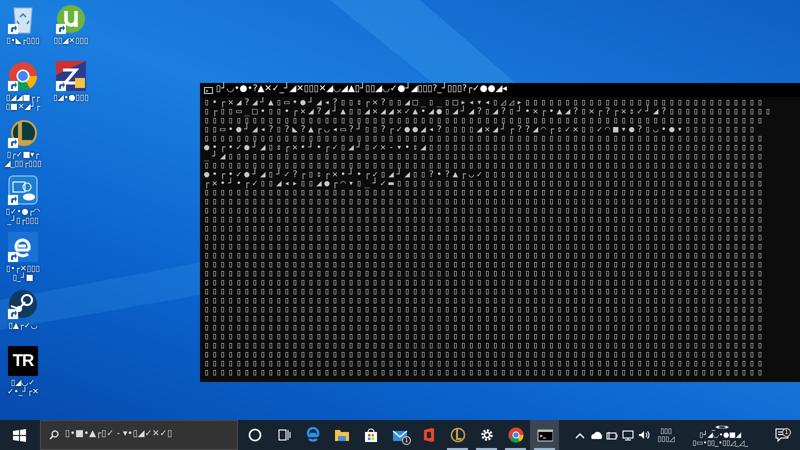  Describe the element at coordinates (23, 273) in the screenshot. I see `icon-label: ▯•┌✕▯▯▯ ▯_┘■` at that location.